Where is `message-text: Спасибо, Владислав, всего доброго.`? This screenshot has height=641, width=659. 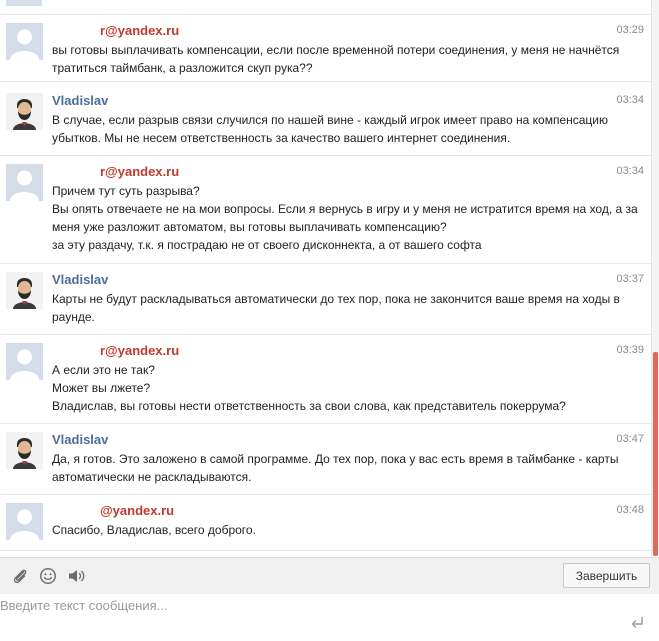
message-text: Спасибо, Владислав, всего доброго. is located at coordinates (154, 530).